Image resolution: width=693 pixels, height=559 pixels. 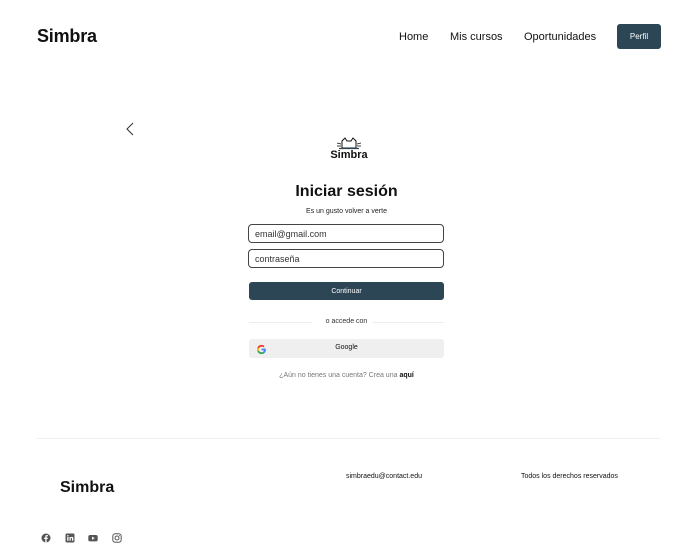 I want to click on google-login-button: Google, so click(x=346, y=348).